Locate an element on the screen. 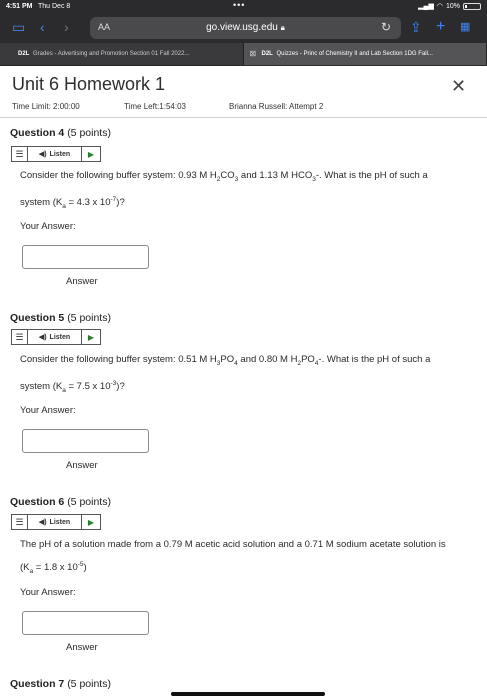  tab-overview-icon: ▦ is located at coordinates (465, 27).